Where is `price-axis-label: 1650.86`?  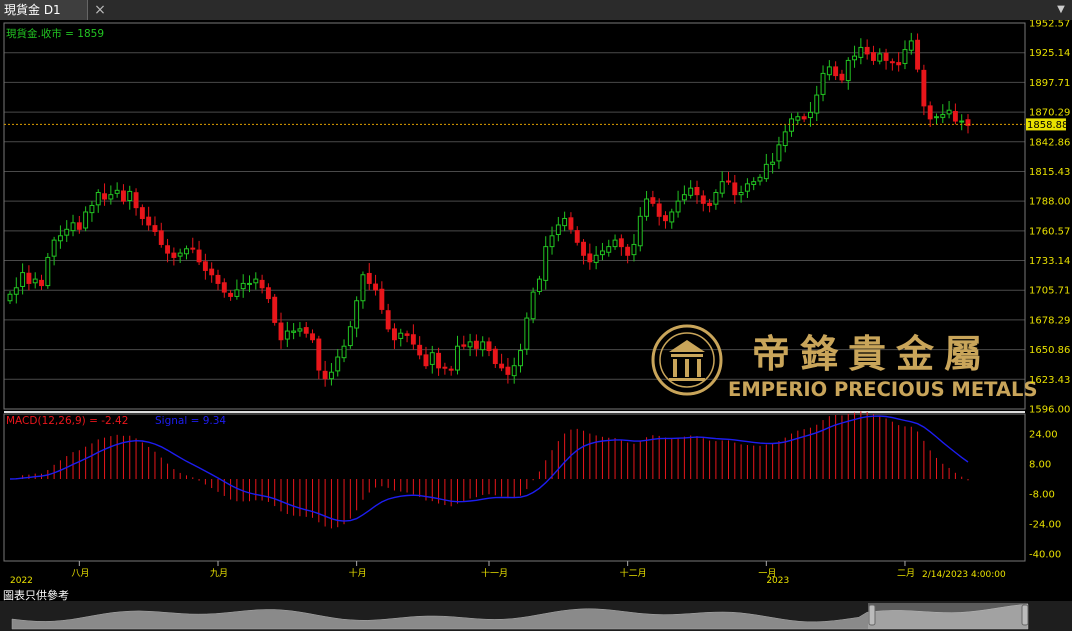
price-axis-label: 1650.86 is located at coordinates (1049, 350).